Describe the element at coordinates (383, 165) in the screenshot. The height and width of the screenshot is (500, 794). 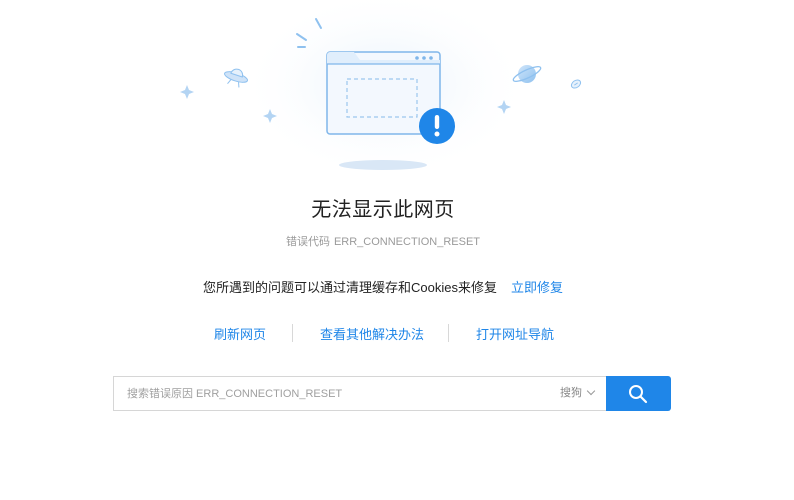
I see `shadow-ellipse` at that location.